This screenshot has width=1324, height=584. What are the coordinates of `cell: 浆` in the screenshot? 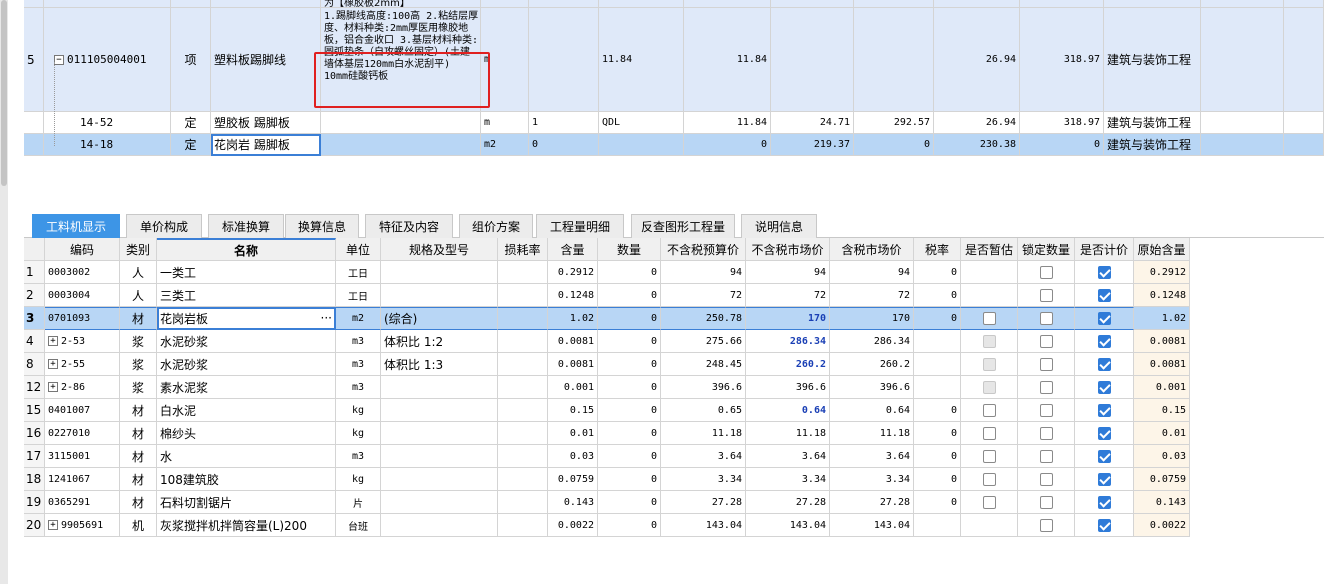 It's located at (138, 341).